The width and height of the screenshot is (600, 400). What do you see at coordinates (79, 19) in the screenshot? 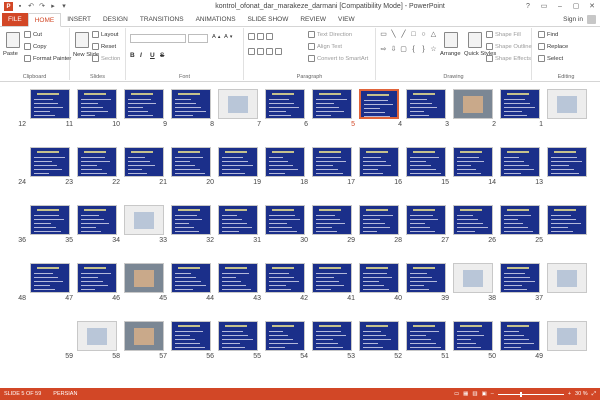
I see `tab-insert: INSERT` at bounding box center [79, 19].